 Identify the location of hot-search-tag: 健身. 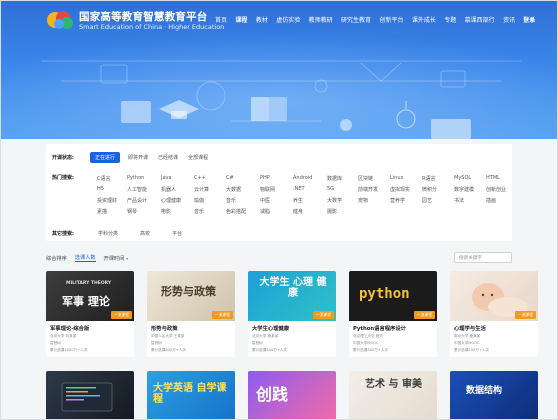
(298, 211).